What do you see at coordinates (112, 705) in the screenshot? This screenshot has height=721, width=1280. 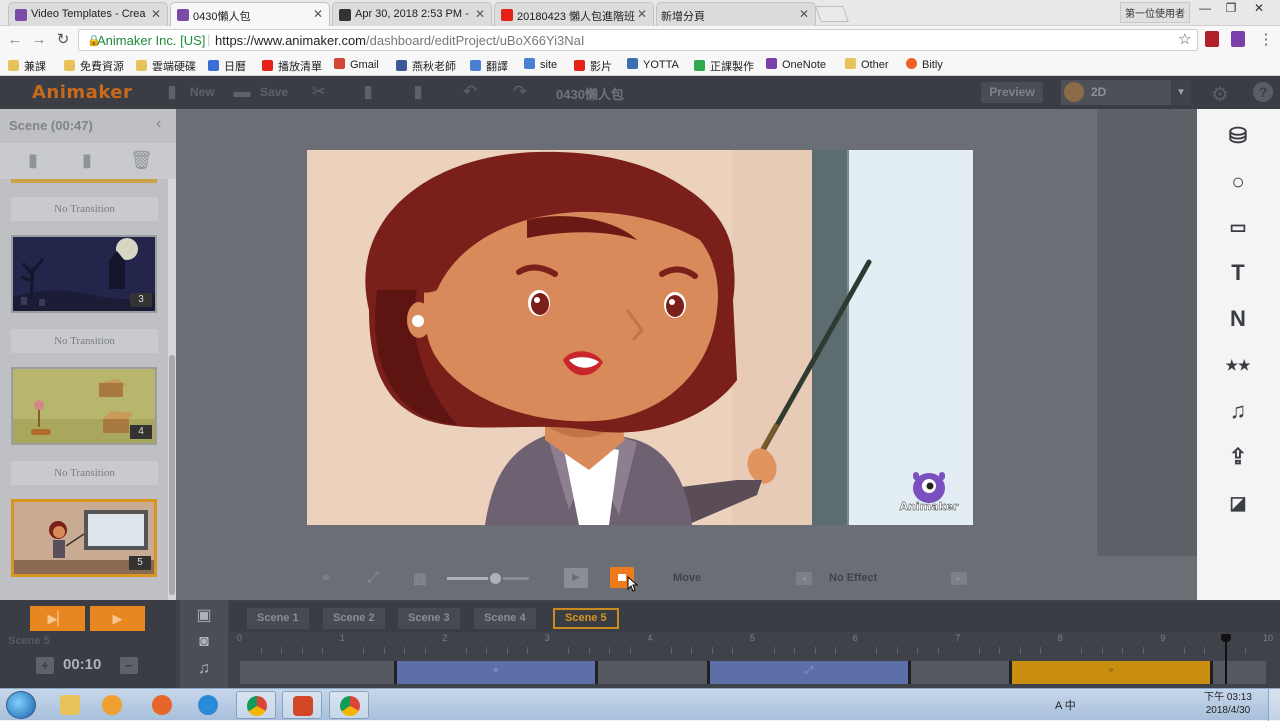 I see `taskbar-media-player` at bounding box center [112, 705].